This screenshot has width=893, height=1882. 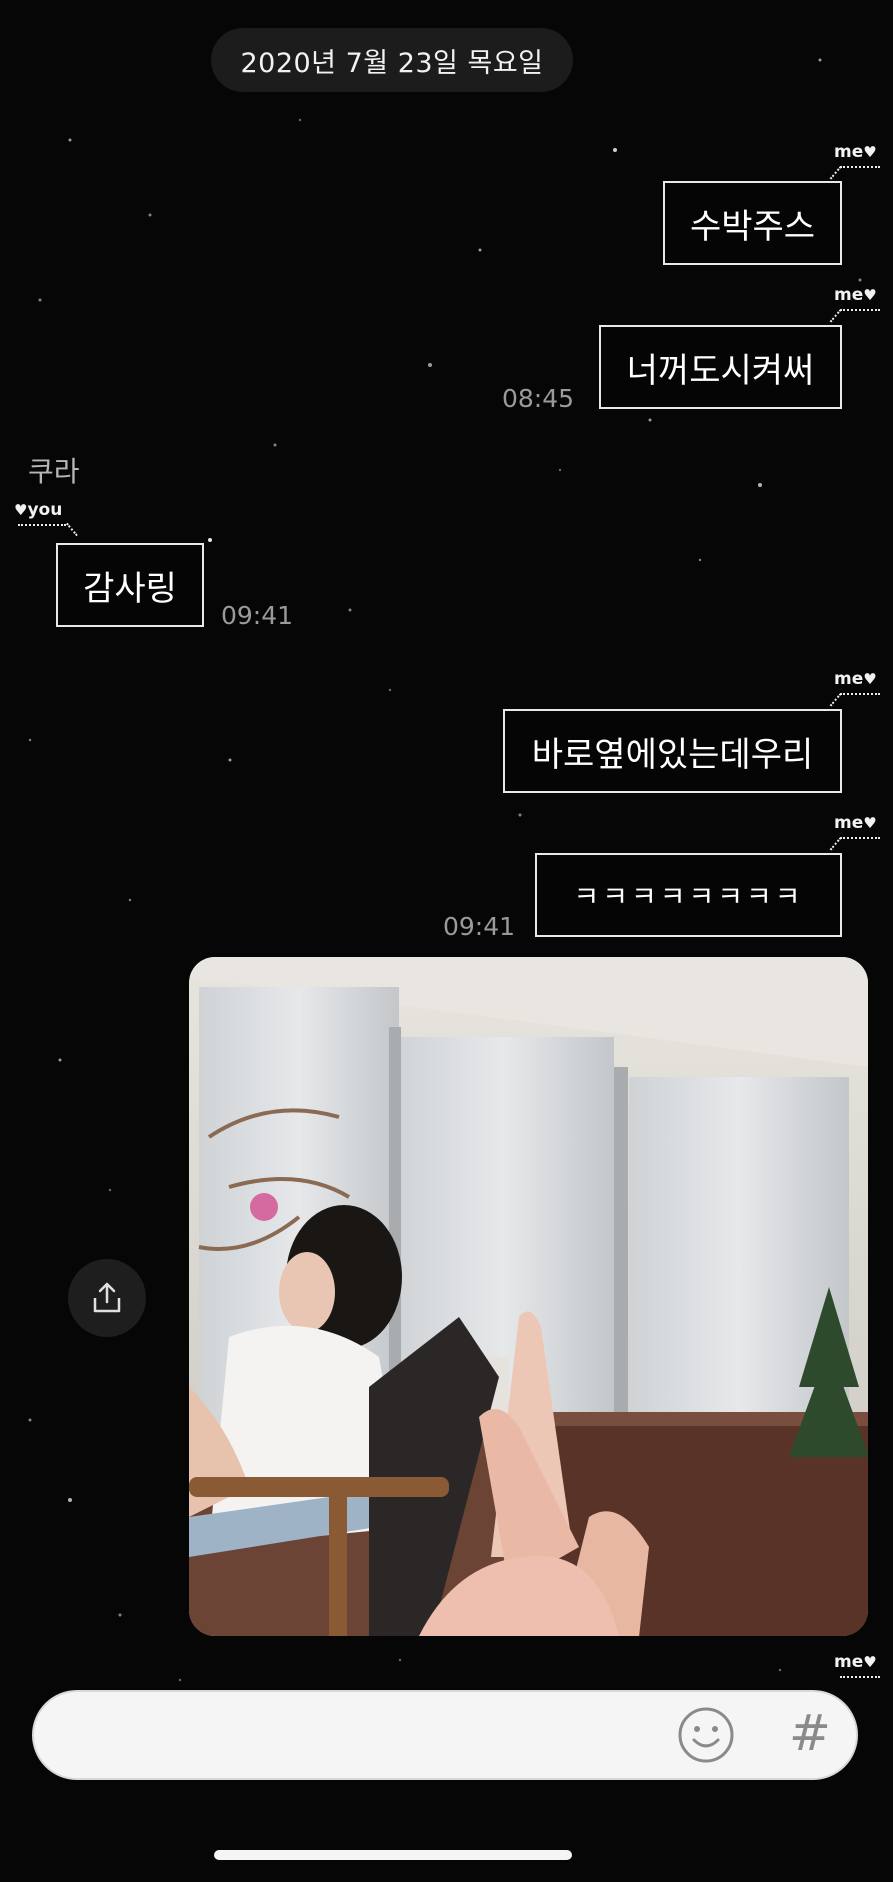 I want to click on emoji-button, so click(x=706, y=1735).